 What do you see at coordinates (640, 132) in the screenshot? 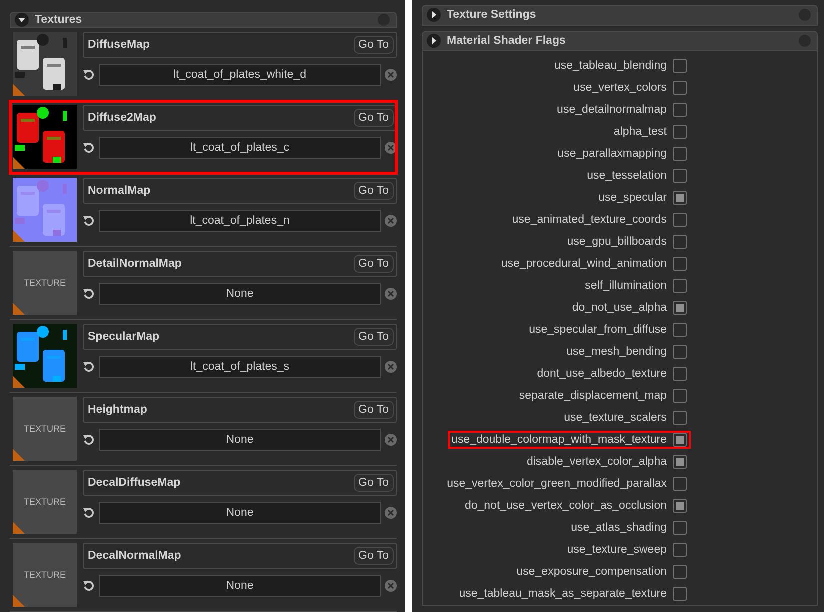
I see `flag-label: alpha_test` at bounding box center [640, 132].